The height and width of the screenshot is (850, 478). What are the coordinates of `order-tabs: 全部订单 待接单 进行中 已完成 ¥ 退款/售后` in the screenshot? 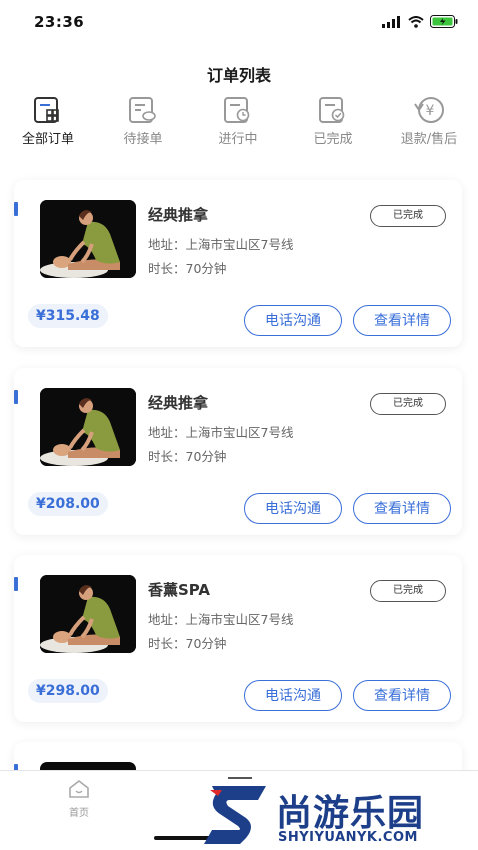 It's located at (239, 124).